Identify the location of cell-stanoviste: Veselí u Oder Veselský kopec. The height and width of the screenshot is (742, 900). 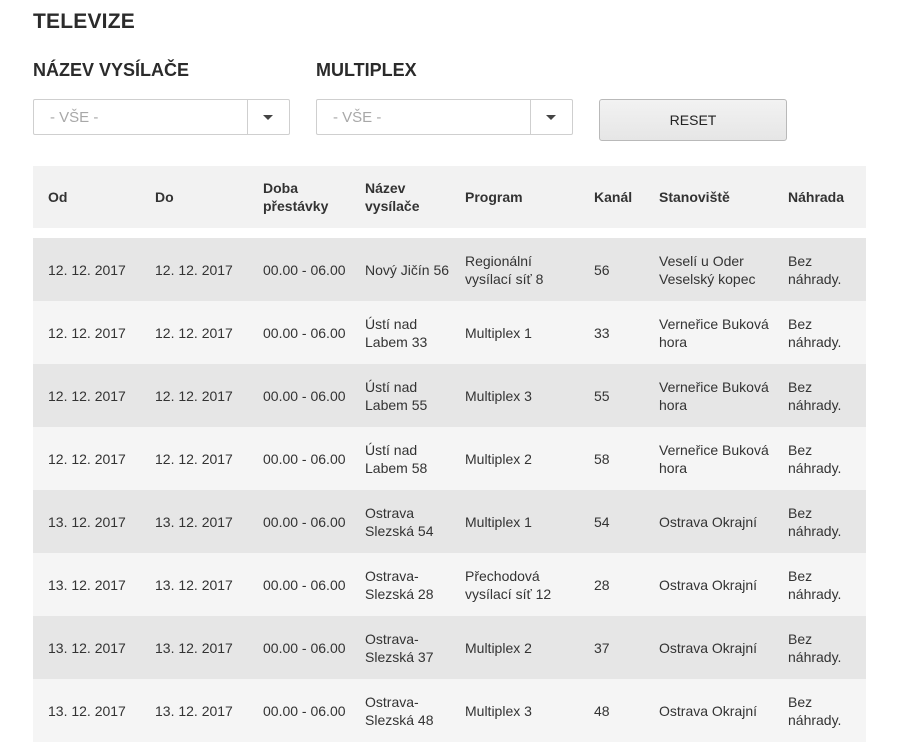
(707, 269).